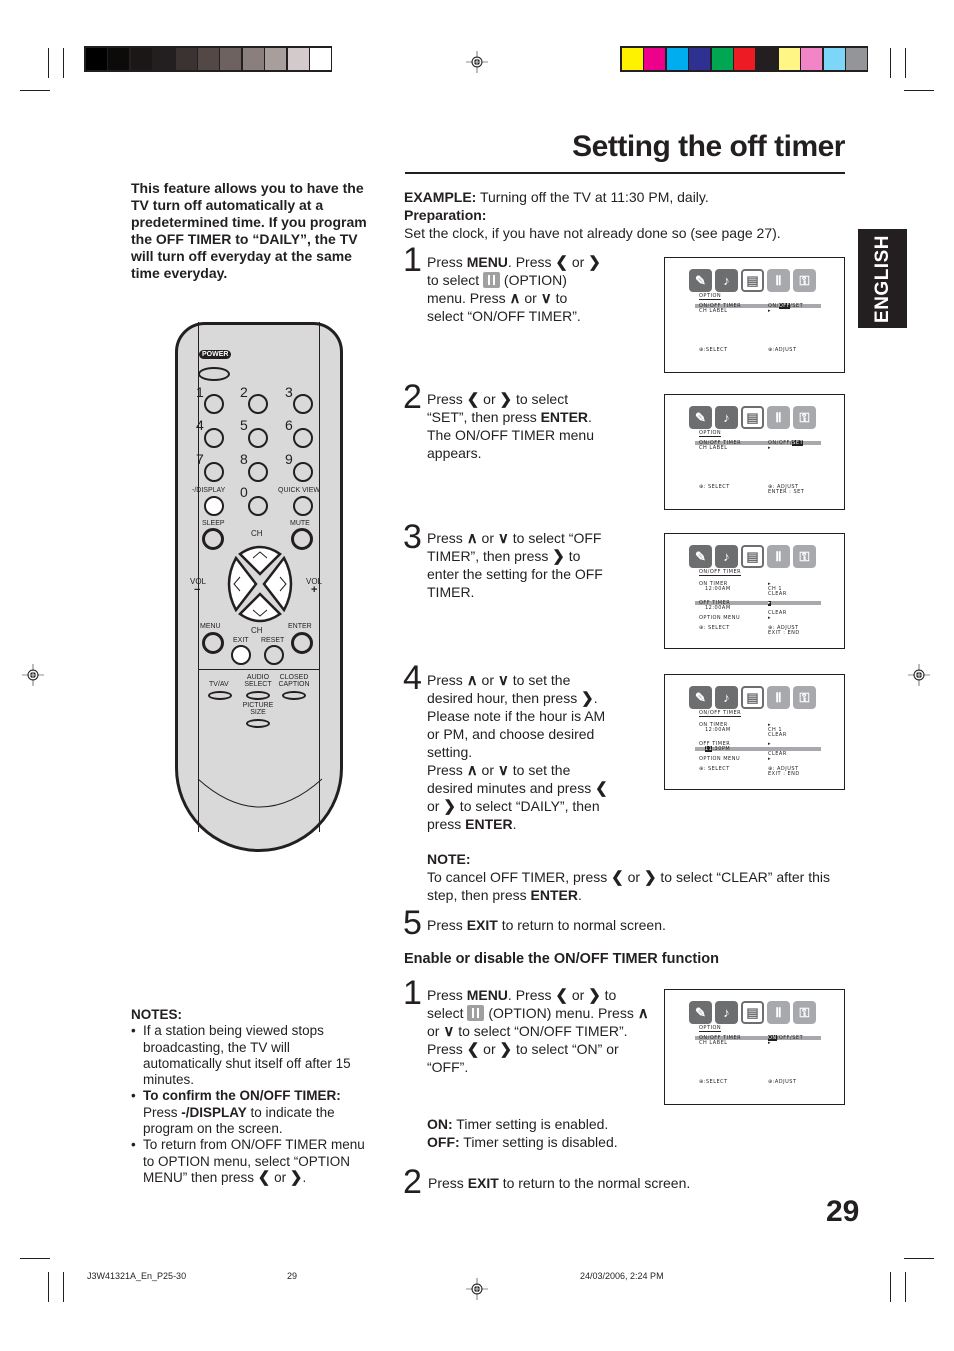 The width and height of the screenshot is (954, 1351). Describe the element at coordinates (302, 643) in the screenshot. I see `enter-button` at that location.